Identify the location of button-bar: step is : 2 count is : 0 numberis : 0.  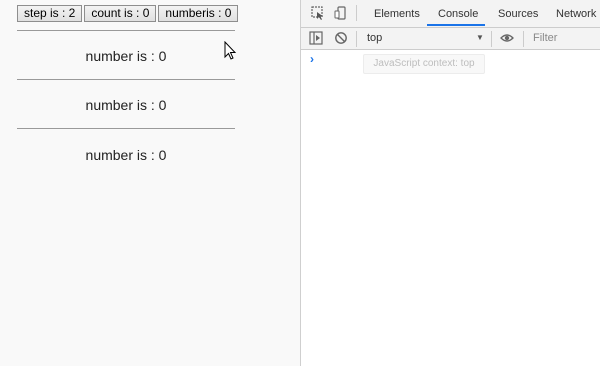
(128, 13).